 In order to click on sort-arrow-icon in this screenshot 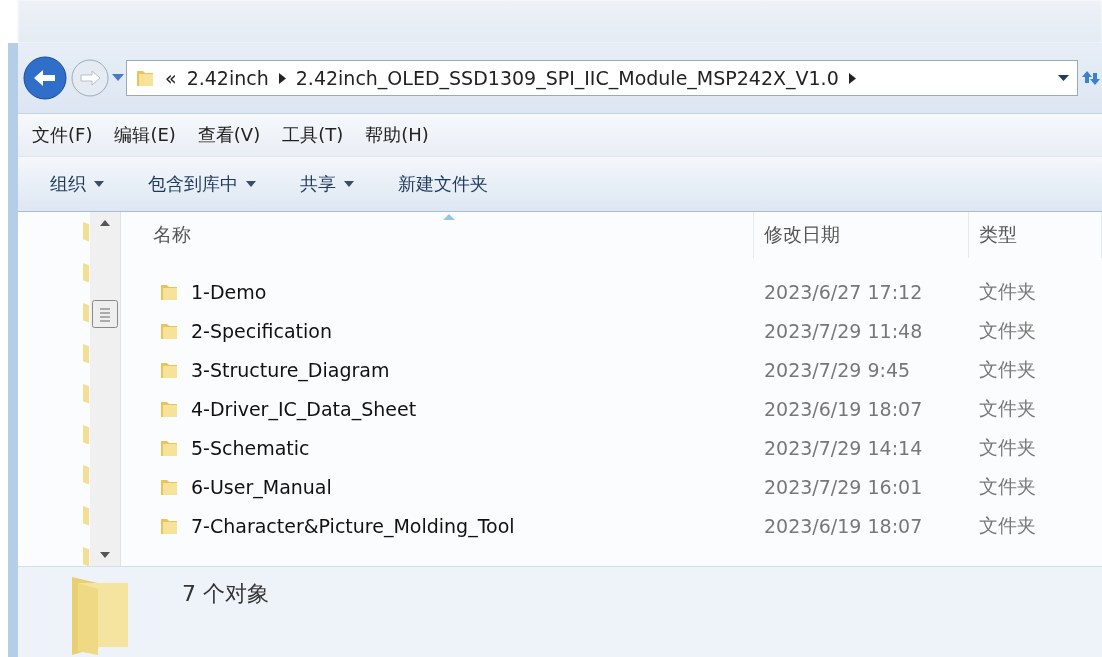, I will do `click(449, 217)`.